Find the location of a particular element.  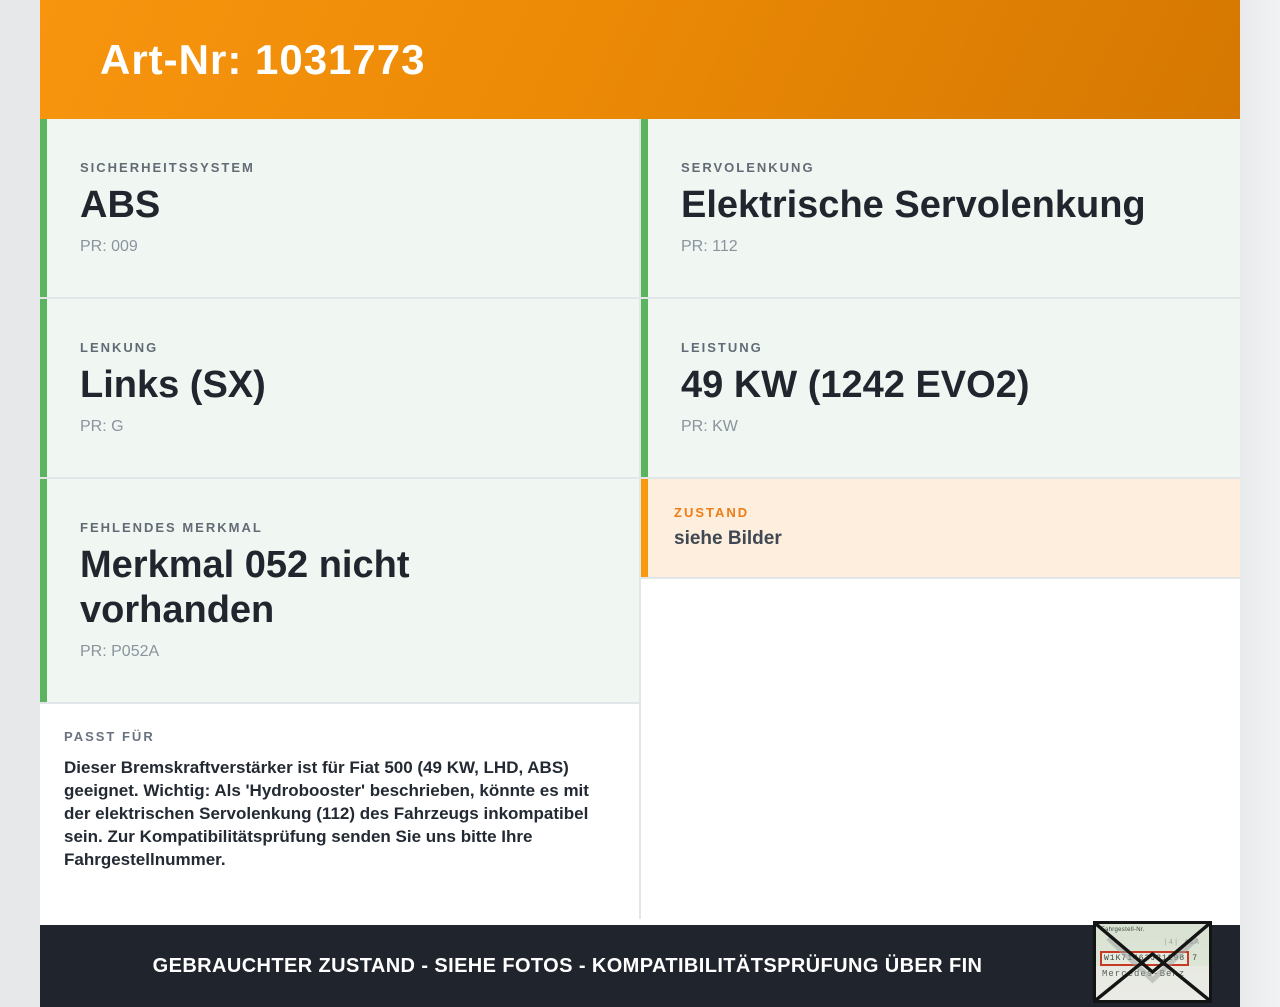

header-bar: Art-Nr: 1031773 is located at coordinates (640, 59).